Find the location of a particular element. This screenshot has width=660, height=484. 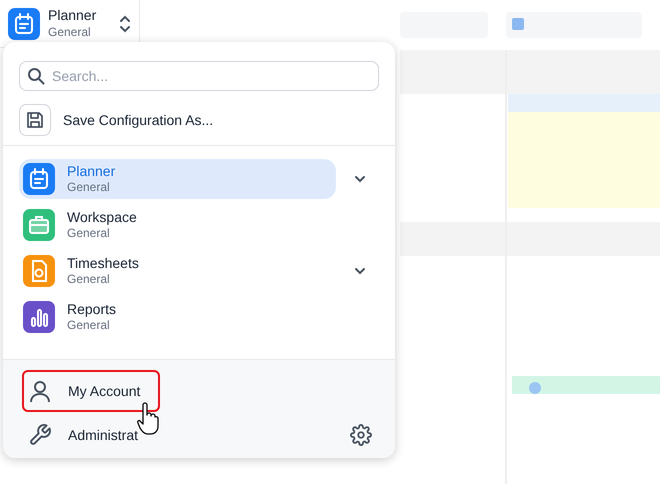

search-icon is located at coordinates (36, 76).